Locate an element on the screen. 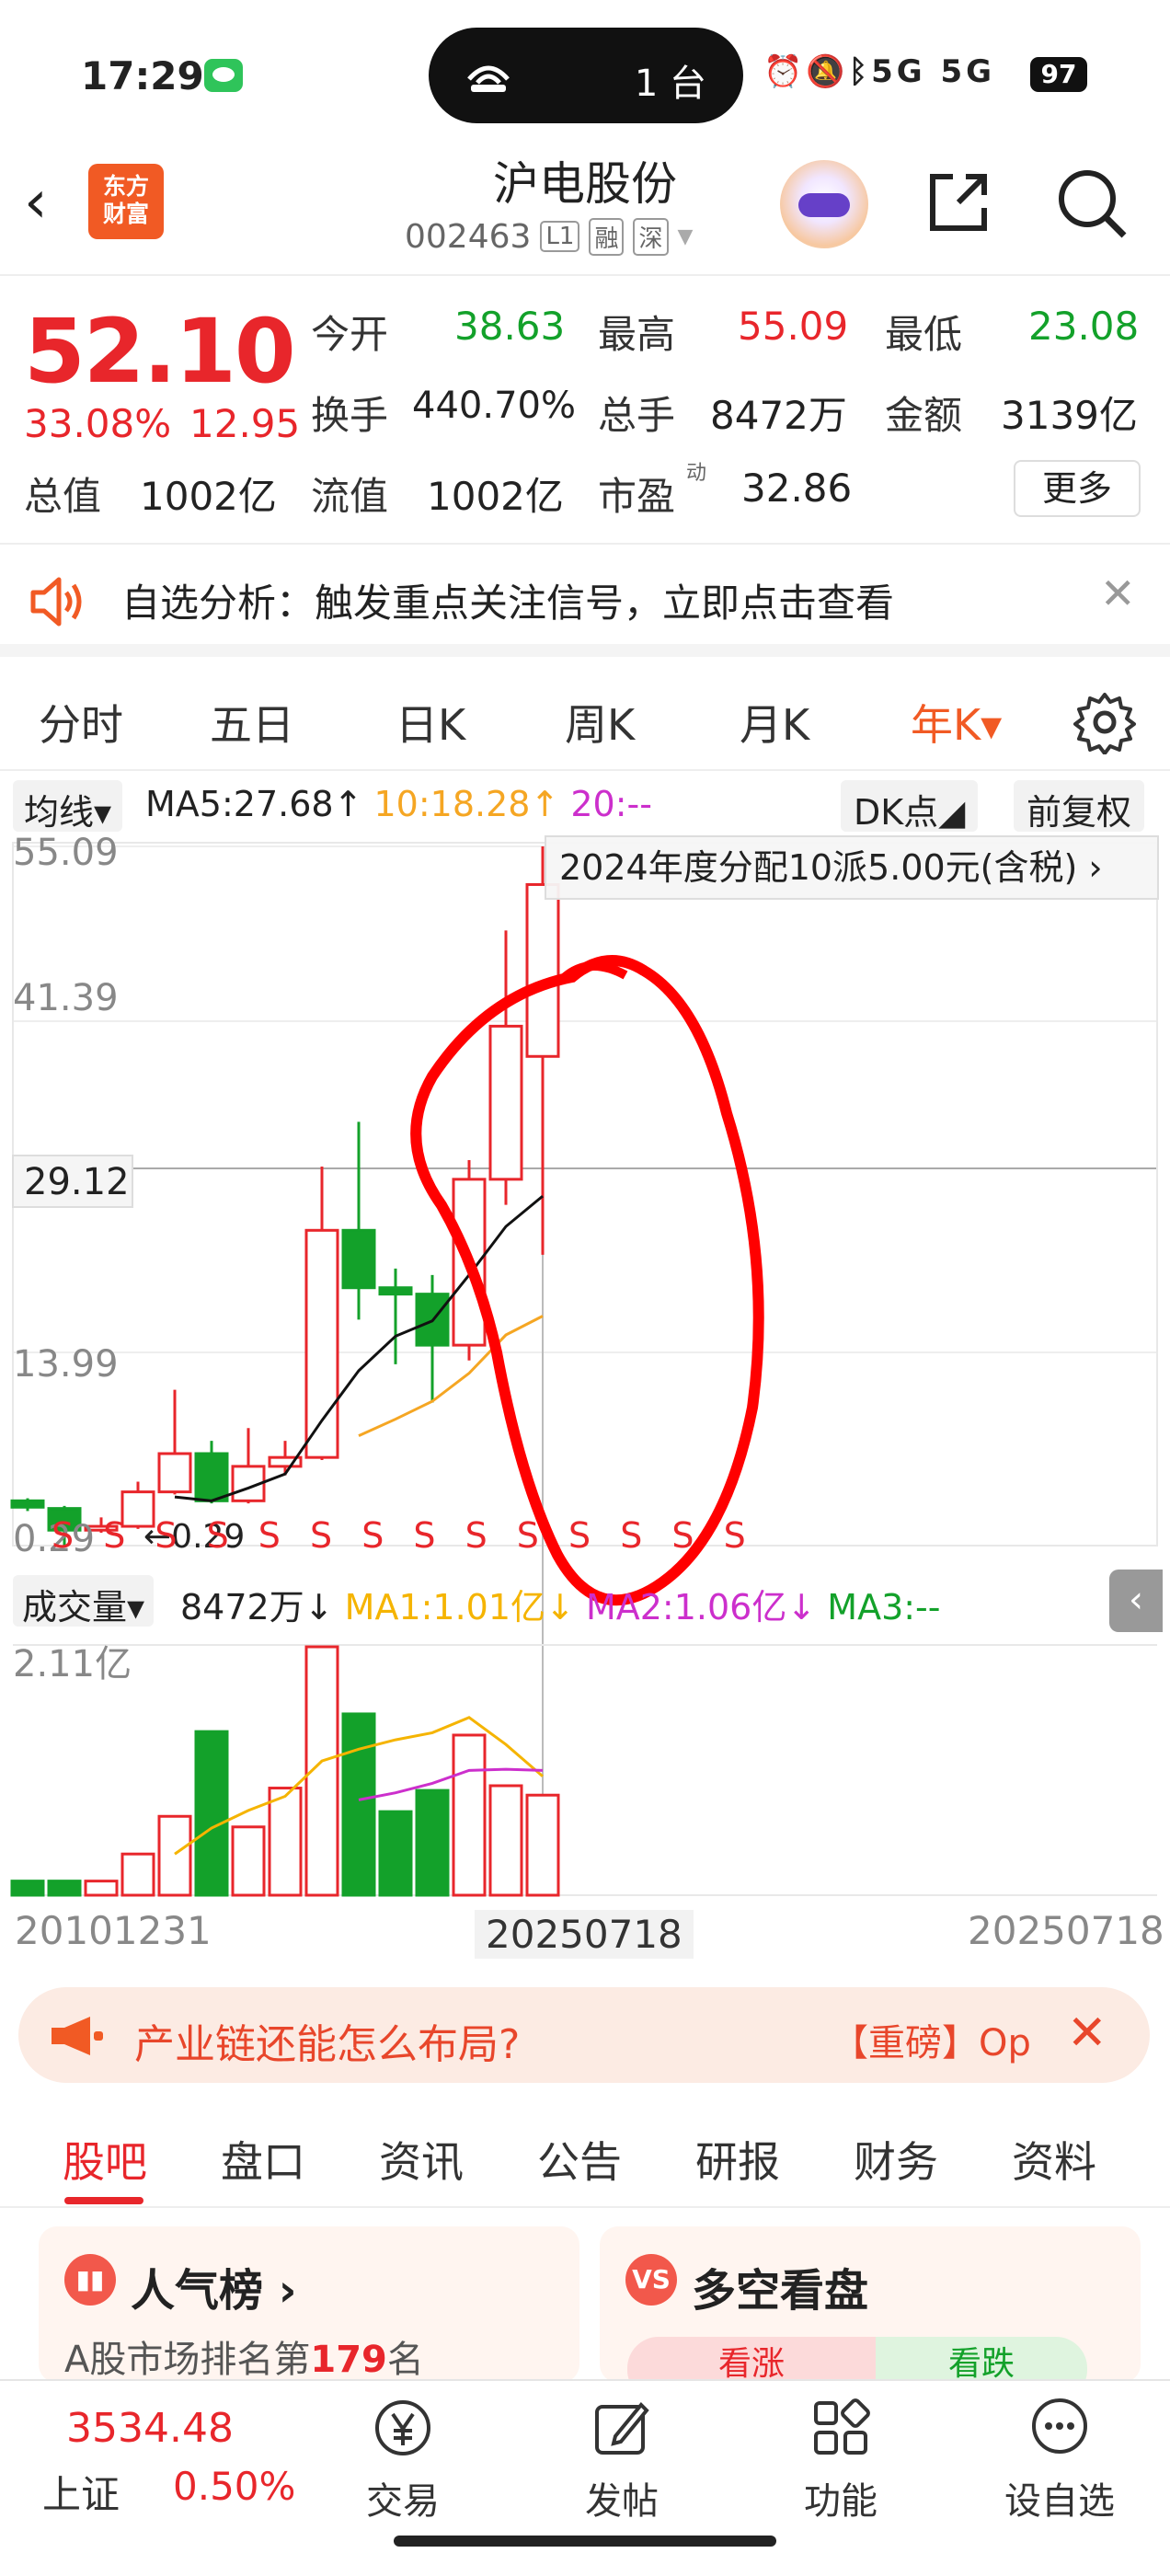 The width and height of the screenshot is (1170, 2576). index-name: 上证 is located at coordinates (81, 2494).